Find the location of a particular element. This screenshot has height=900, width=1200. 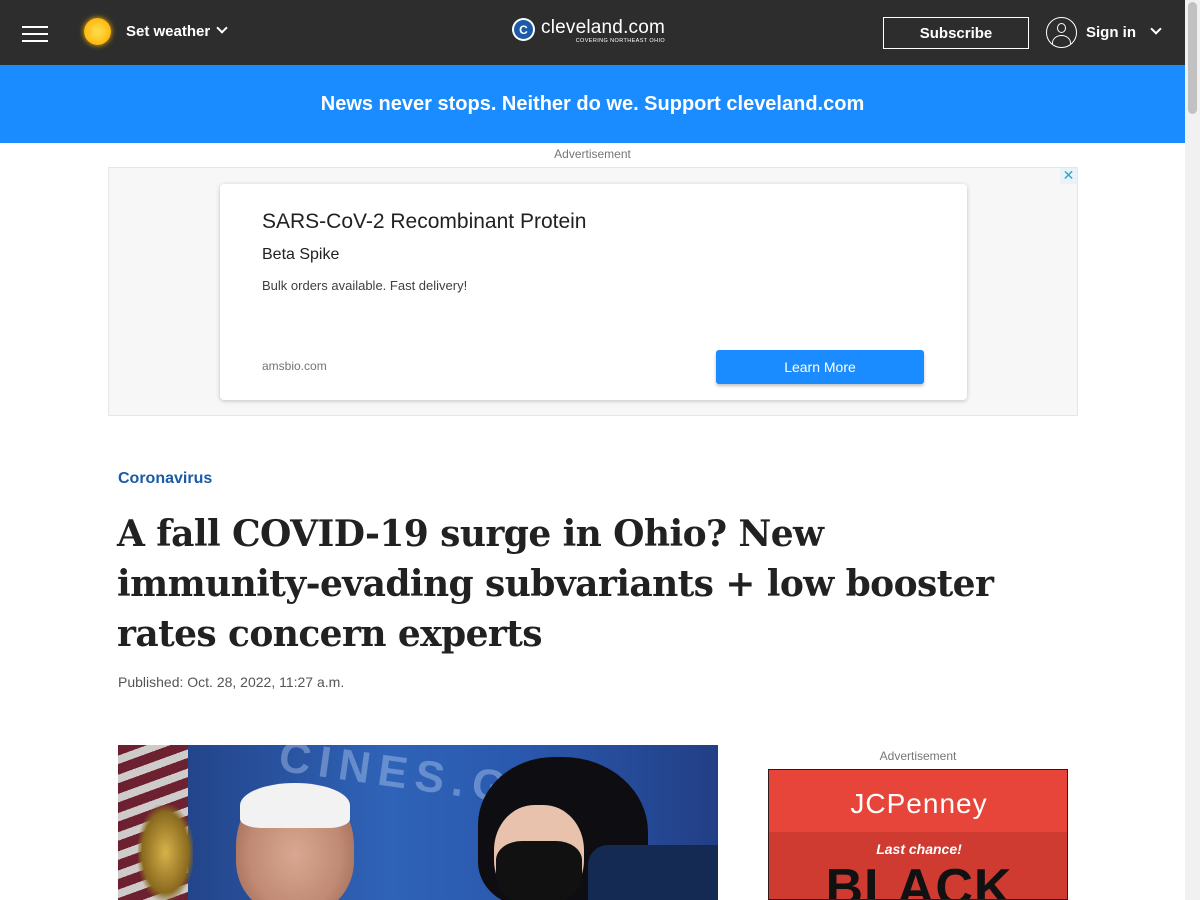

sidebar-ad-line1: Last chance! is located at coordinates (919, 849).